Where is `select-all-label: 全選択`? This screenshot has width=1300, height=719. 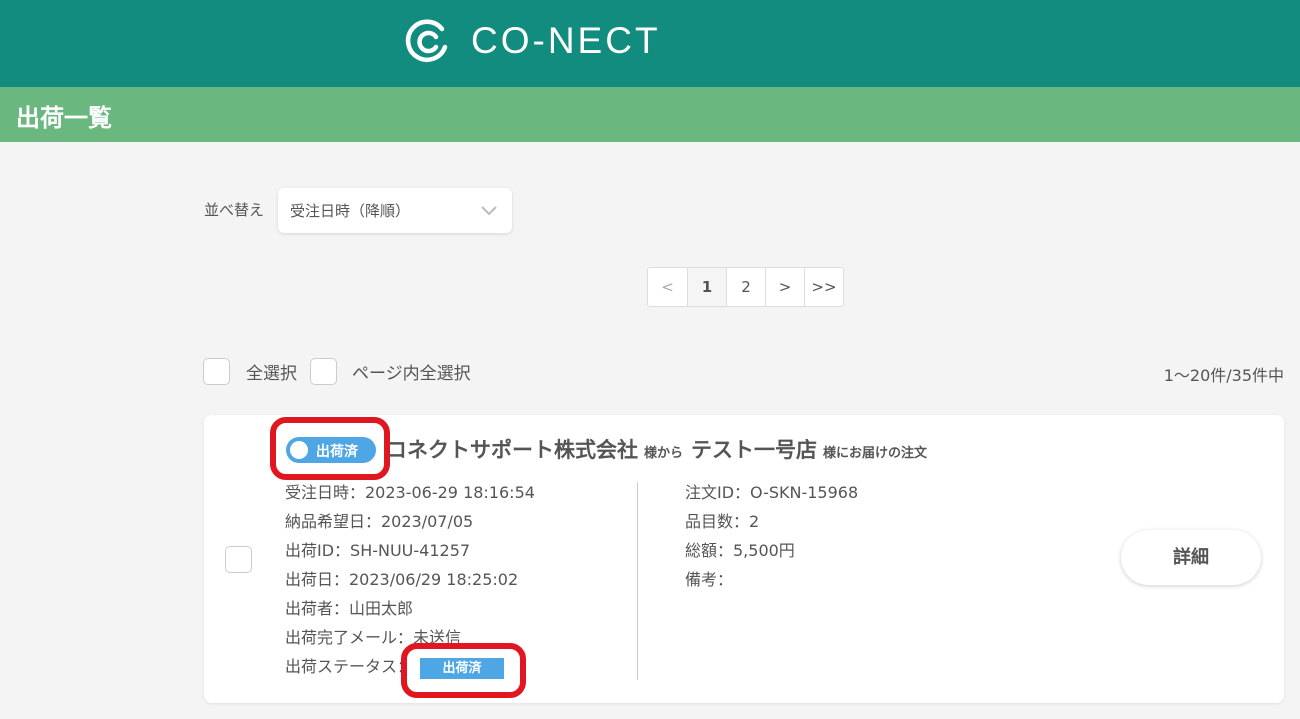
select-all-label: 全選択 is located at coordinates (271, 374).